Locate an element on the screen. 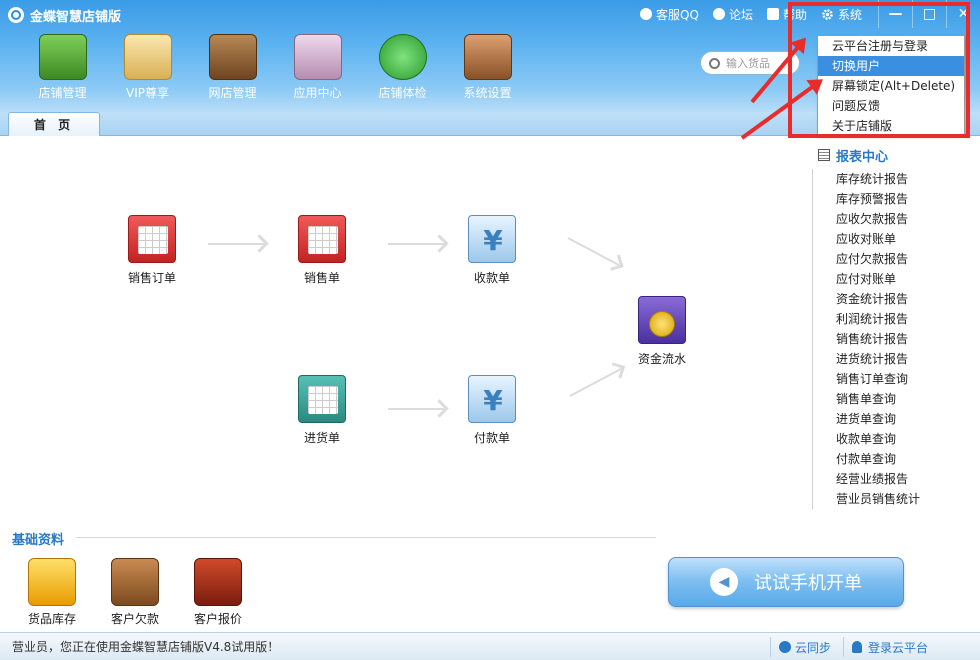  tab-home: 首 页 is located at coordinates (54, 124).